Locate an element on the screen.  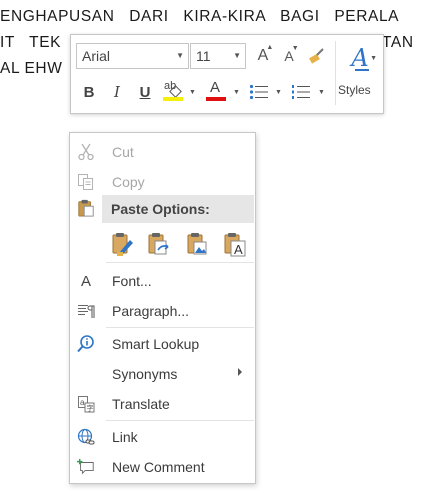
bullet-list-icon is located at coordinates (258, 92).